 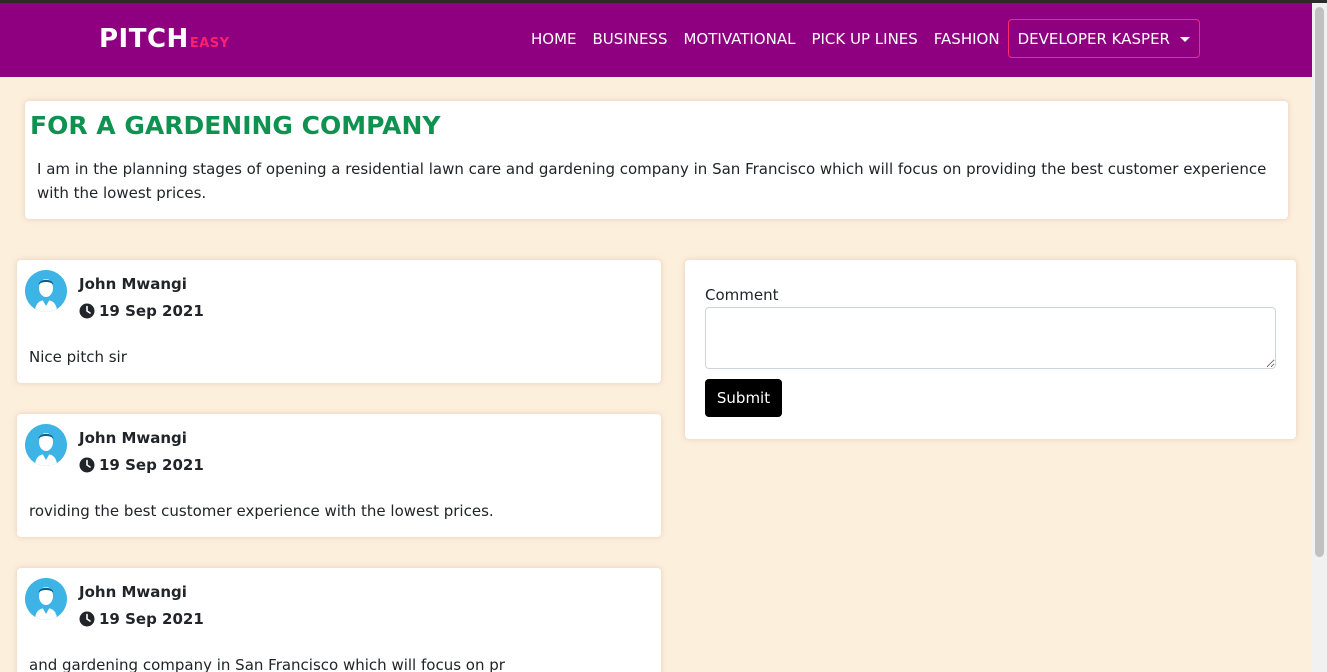 What do you see at coordinates (742, 295) in the screenshot?
I see `comment-field-label: Comment` at bounding box center [742, 295].